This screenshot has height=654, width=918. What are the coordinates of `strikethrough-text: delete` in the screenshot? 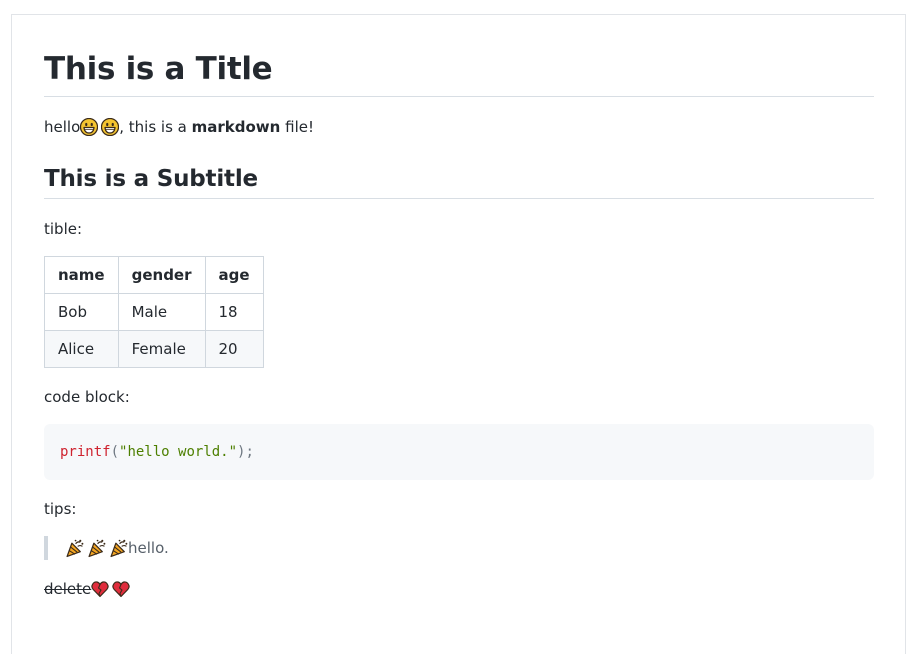 It's located at (87, 589).